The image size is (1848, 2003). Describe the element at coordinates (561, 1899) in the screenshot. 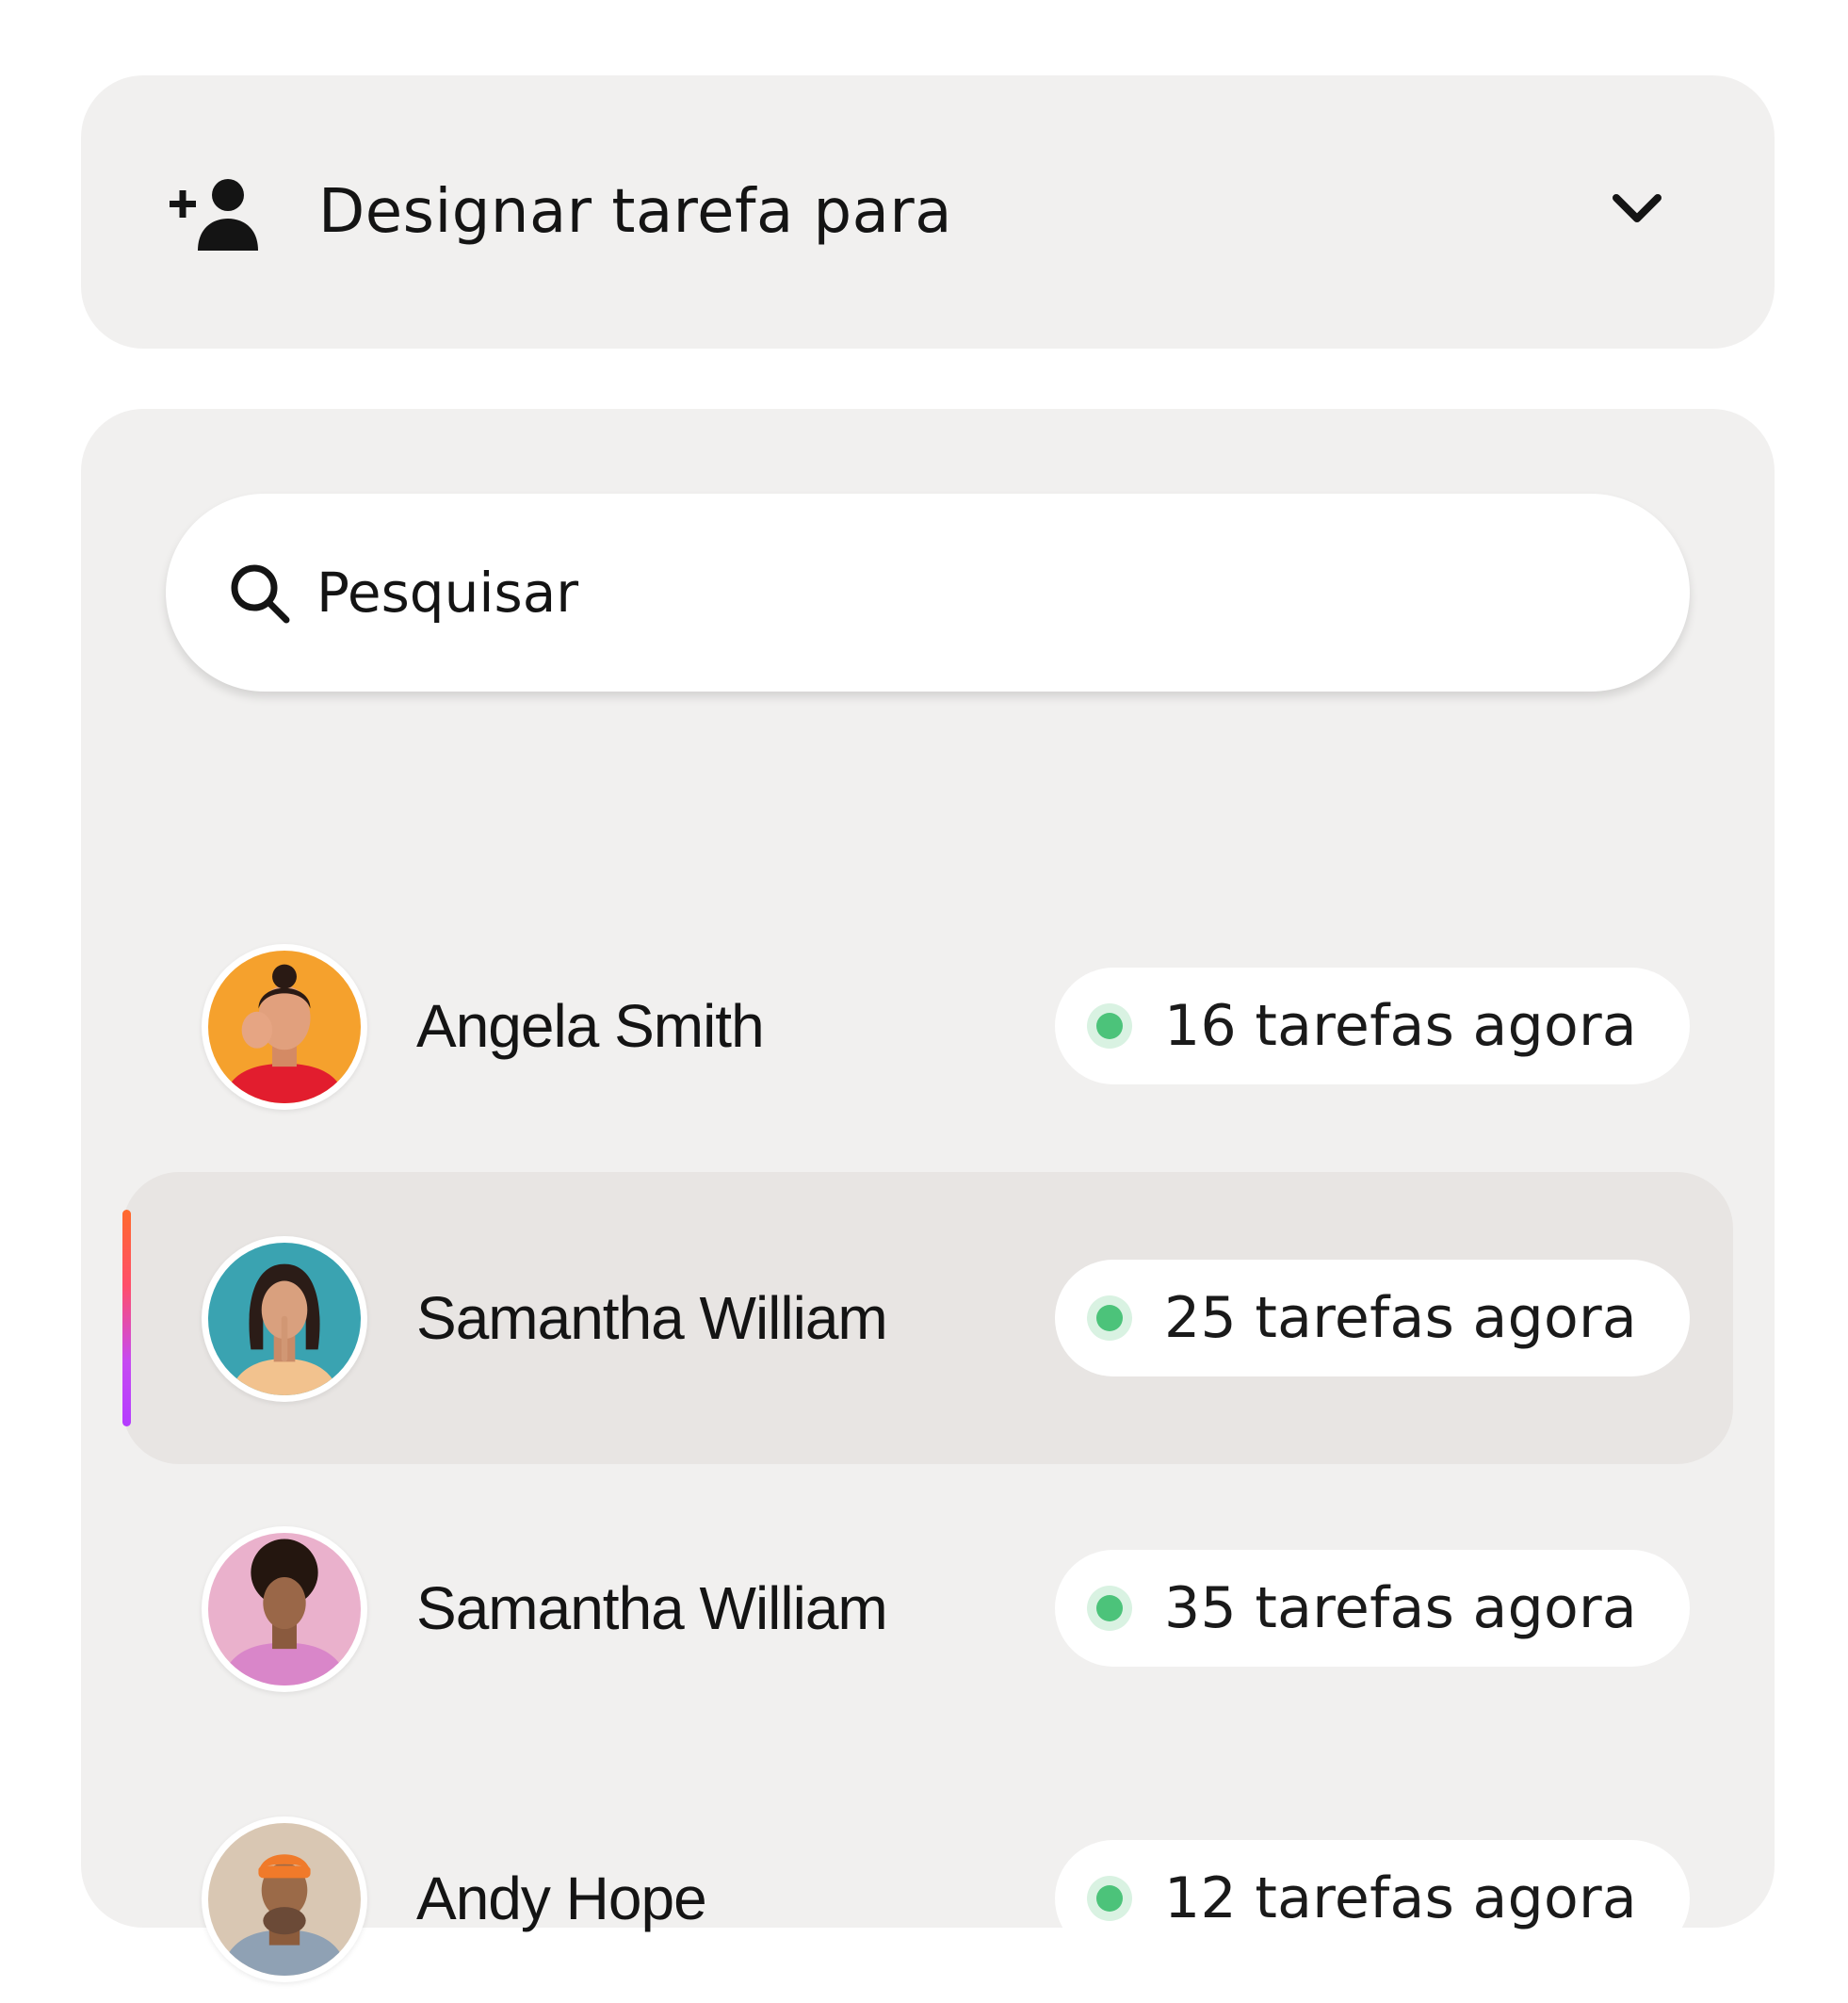

I see `user-name: Andy Hope` at that location.